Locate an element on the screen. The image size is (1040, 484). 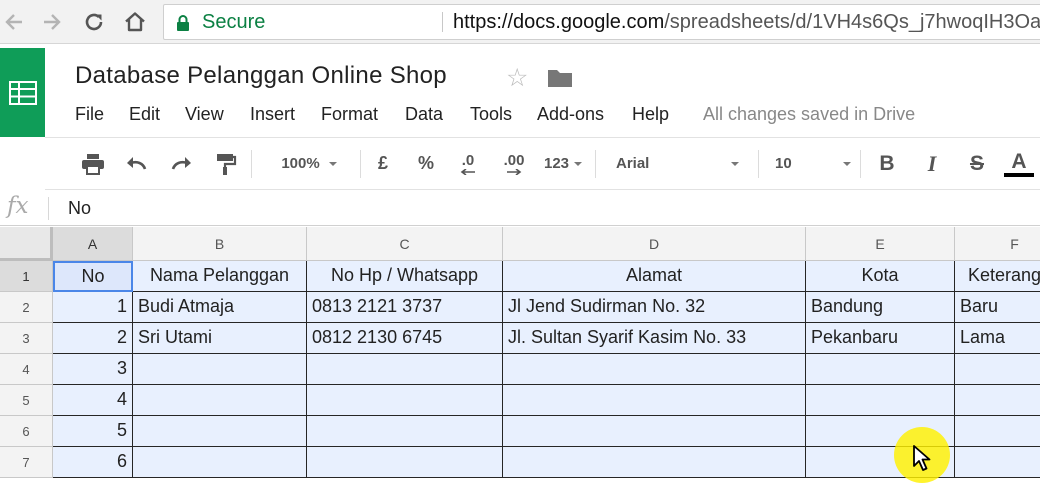
sheets-logo-icon is located at coordinates (22, 92).